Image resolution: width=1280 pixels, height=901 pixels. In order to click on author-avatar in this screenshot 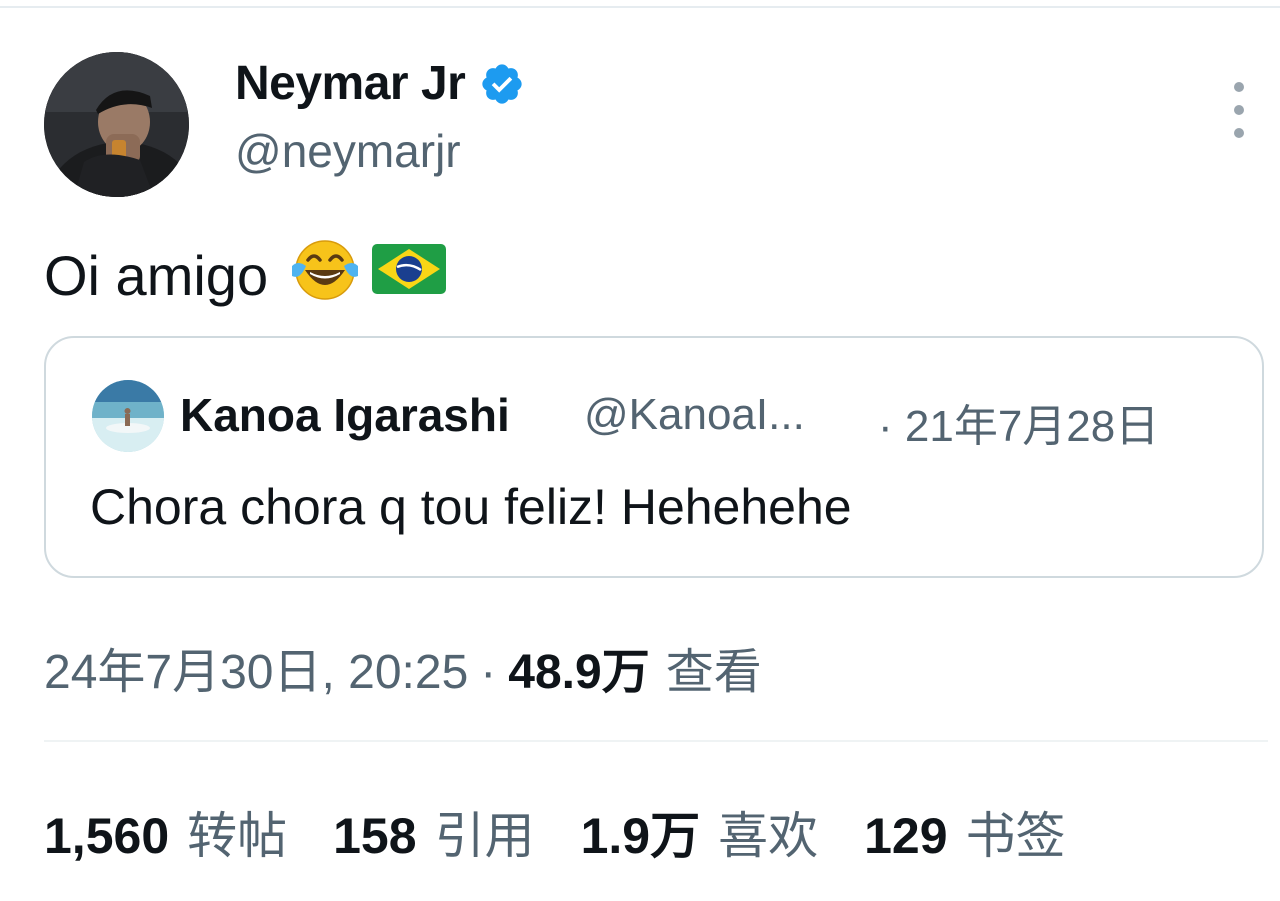, I will do `click(116, 124)`.